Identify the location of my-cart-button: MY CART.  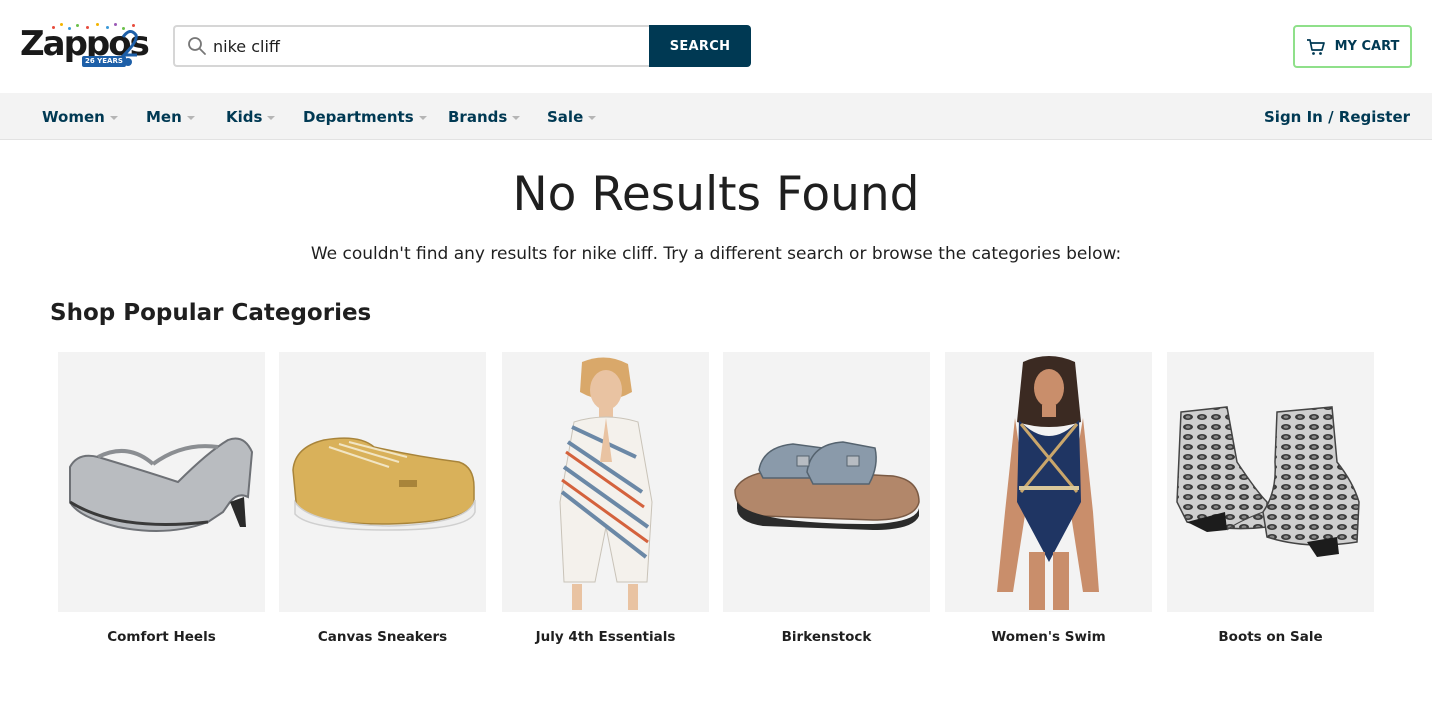
(1352, 46).